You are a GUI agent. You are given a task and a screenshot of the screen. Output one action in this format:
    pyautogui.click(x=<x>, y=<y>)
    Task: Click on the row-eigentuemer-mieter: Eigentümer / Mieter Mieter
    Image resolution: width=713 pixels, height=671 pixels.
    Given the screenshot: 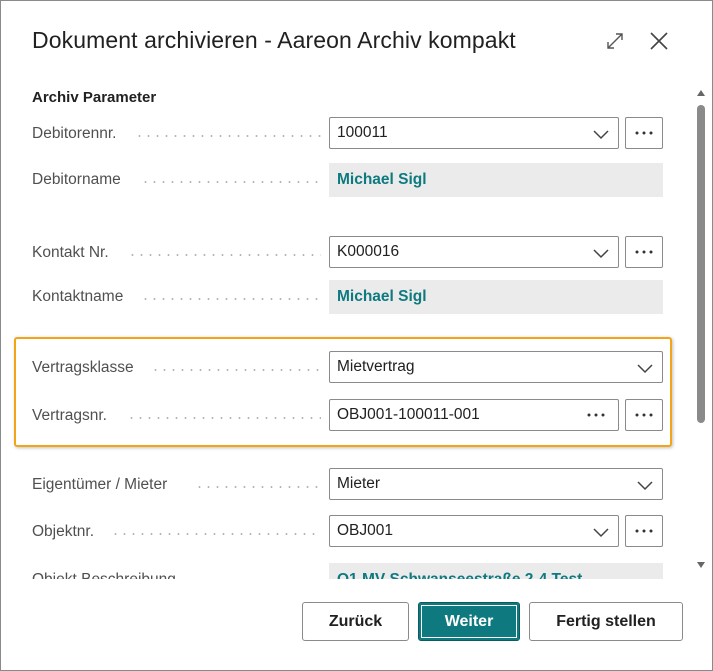 What is the action you would take?
    pyautogui.click(x=346, y=486)
    